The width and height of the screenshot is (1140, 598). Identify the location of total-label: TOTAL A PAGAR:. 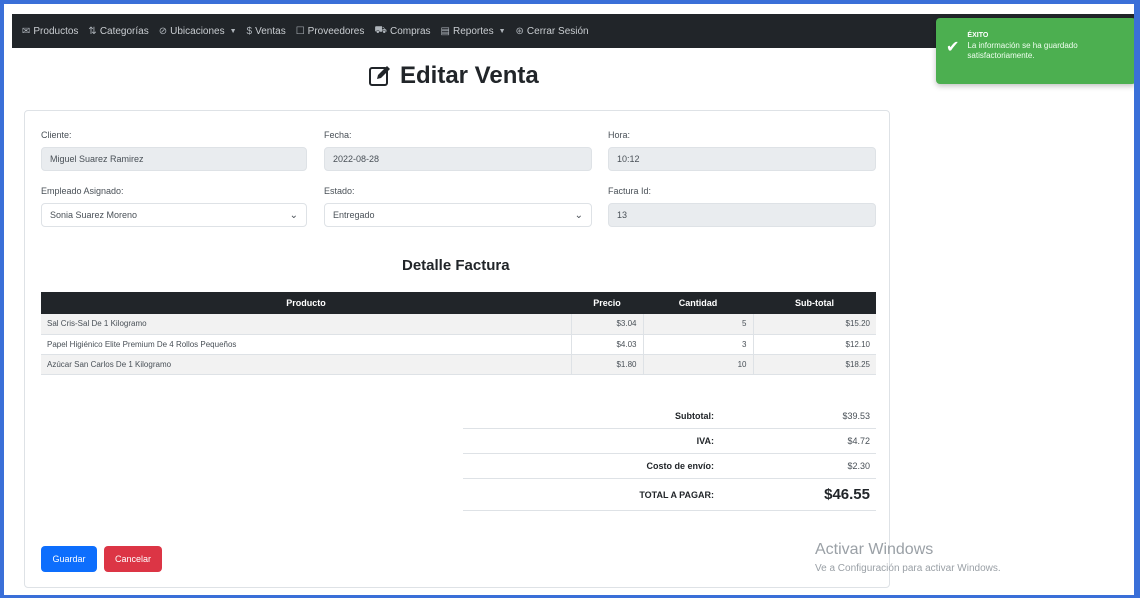
(676, 494).